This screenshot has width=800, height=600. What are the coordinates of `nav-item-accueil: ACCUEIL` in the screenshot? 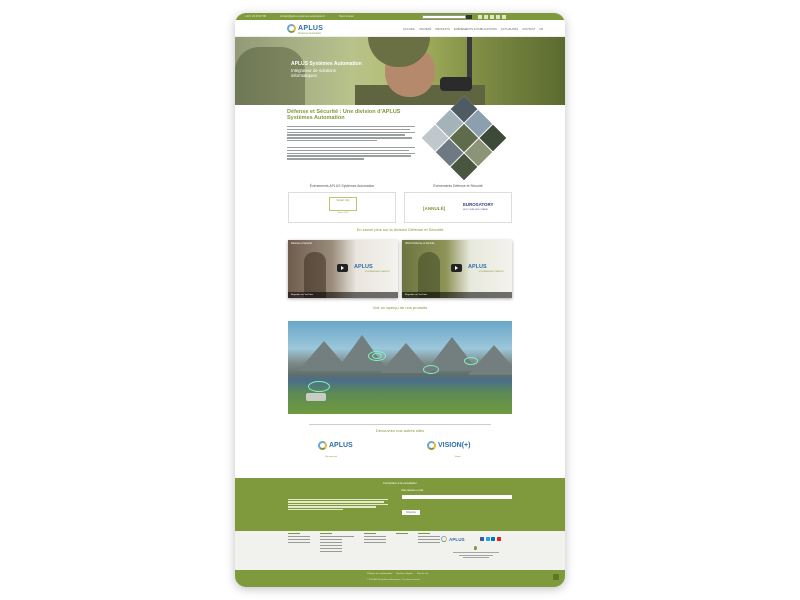 It's located at (409, 29).